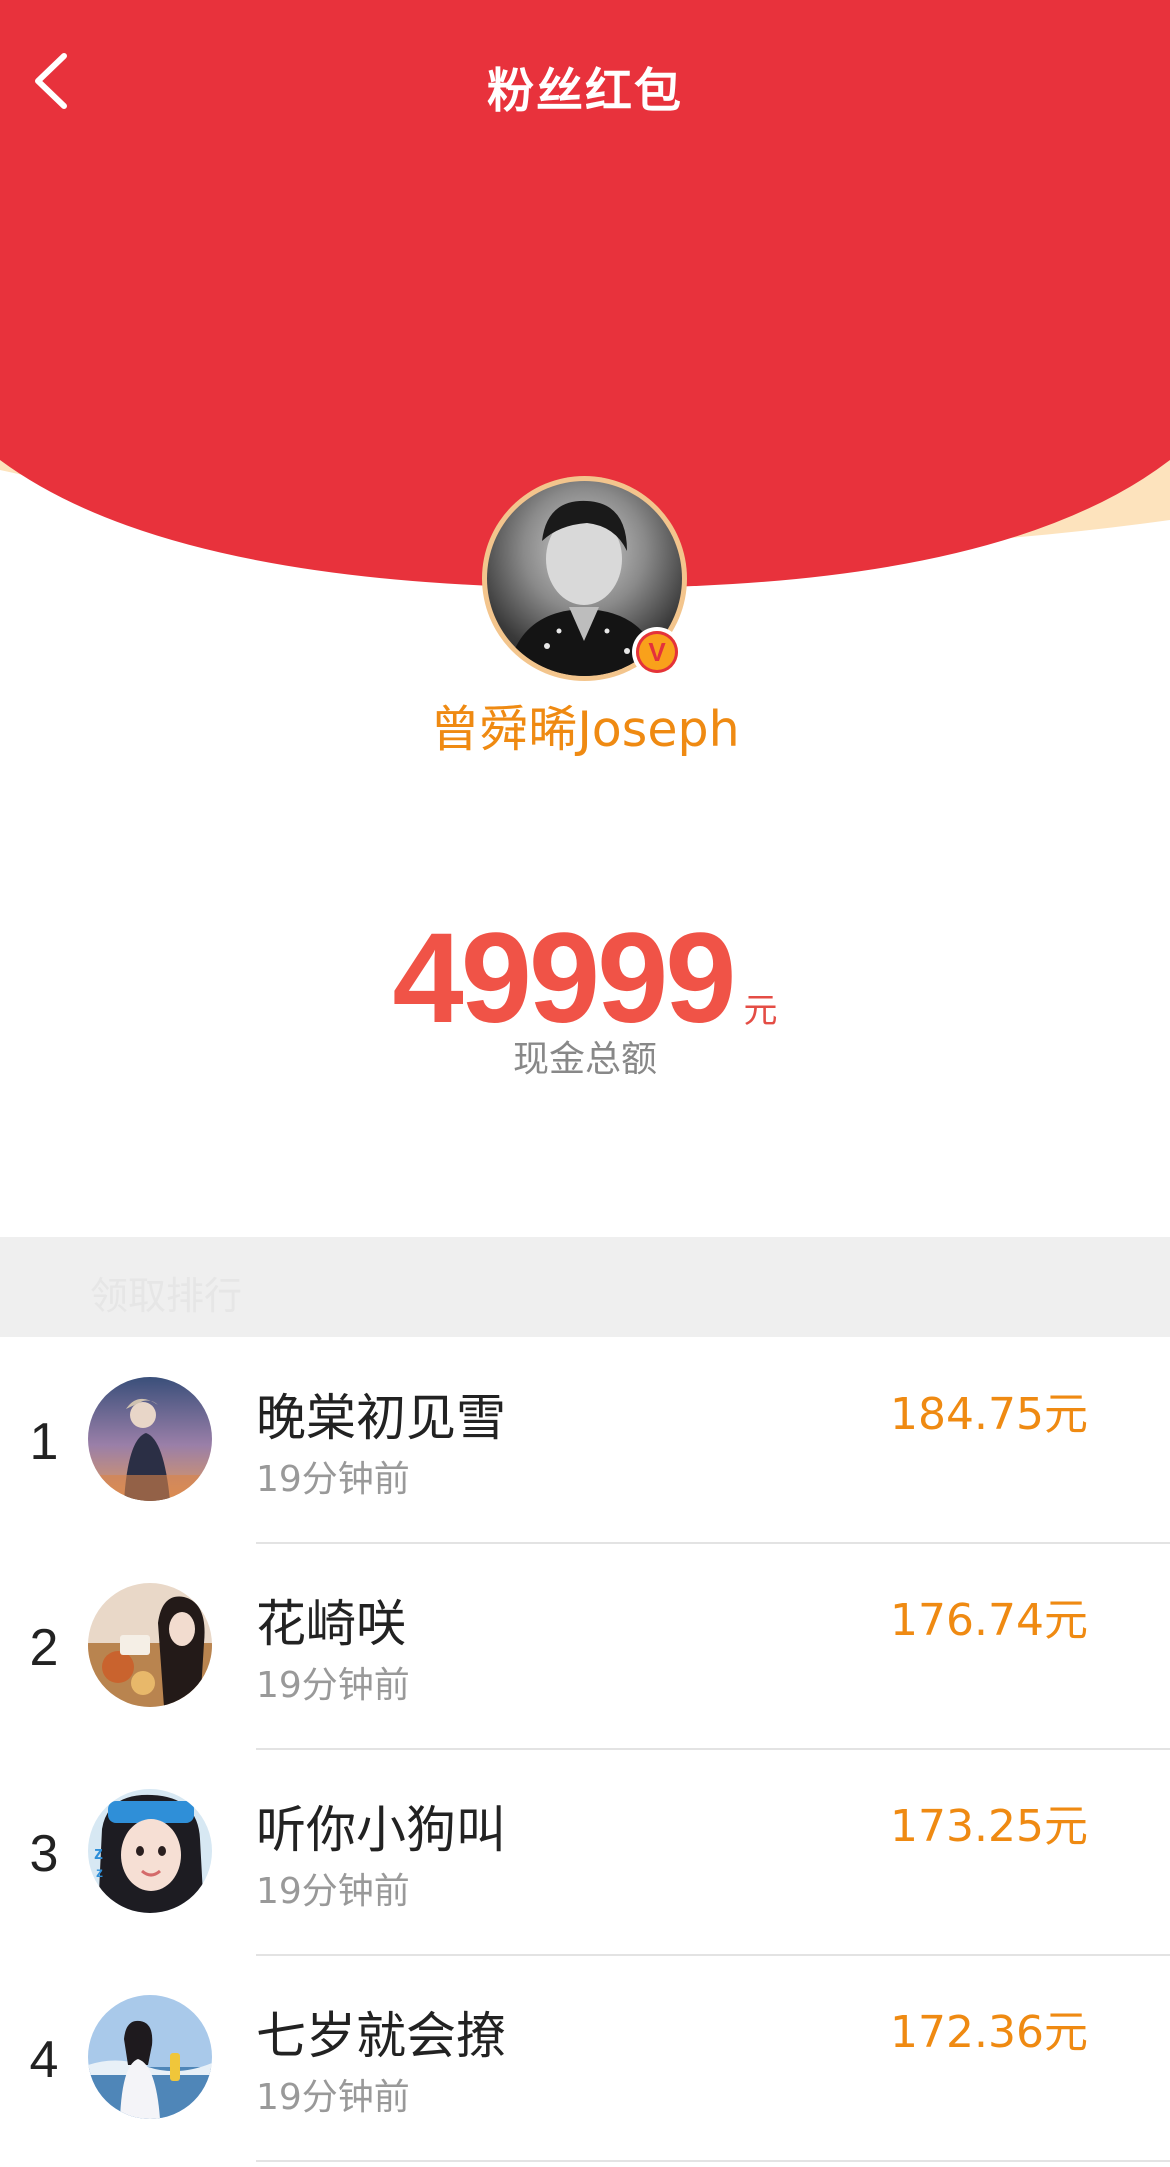 The height and width of the screenshot is (2167, 1170). Describe the element at coordinates (44, 1854) in the screenshot. I see `rank-number: 3` at that location.